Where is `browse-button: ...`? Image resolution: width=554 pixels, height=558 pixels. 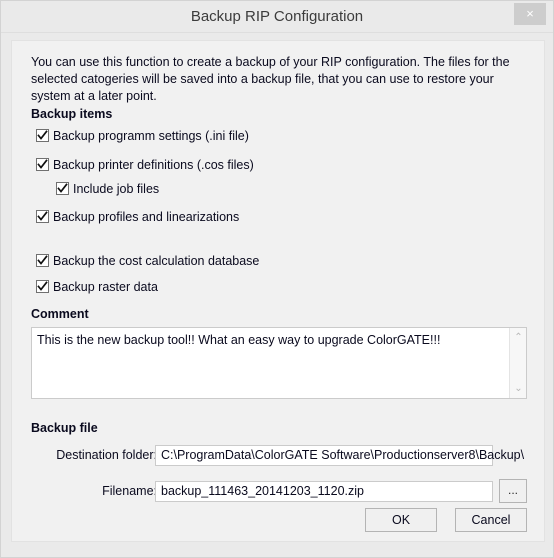 browse-button: ... is located at coordinates (513, 491).